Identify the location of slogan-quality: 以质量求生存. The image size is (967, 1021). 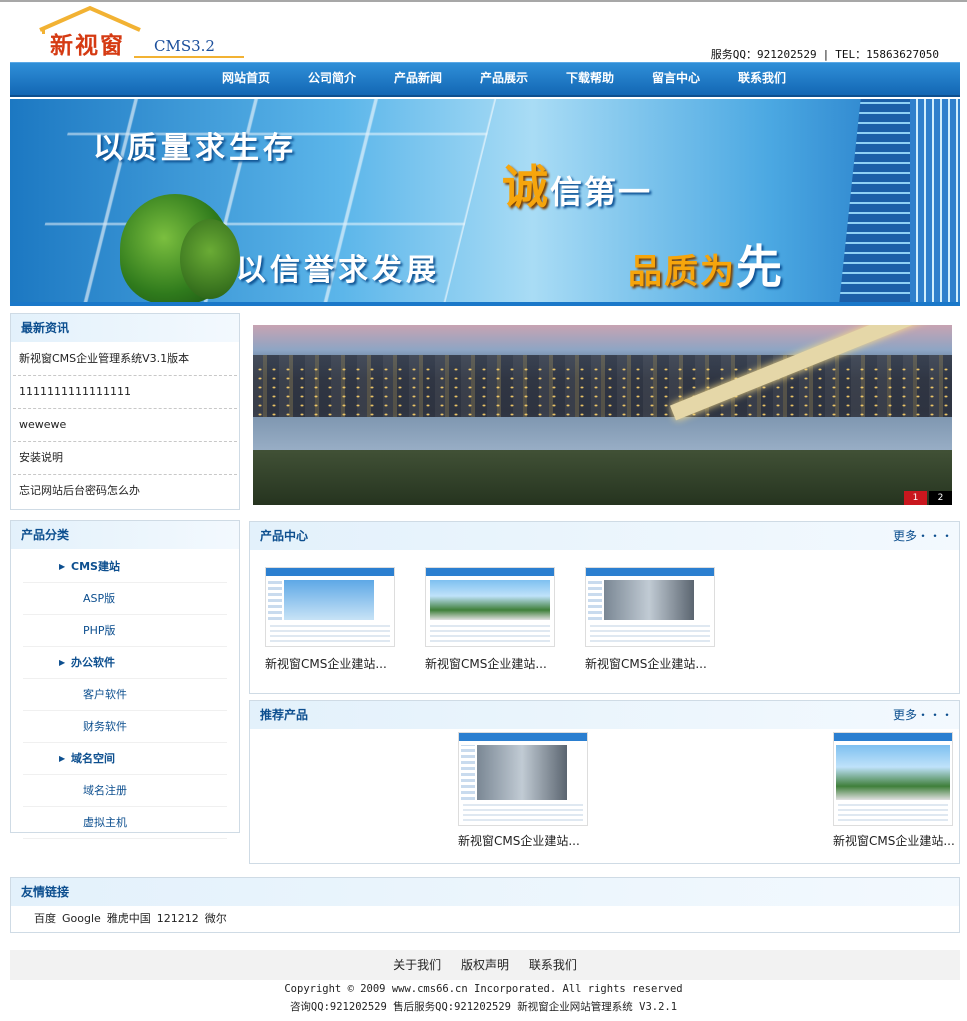
(195, 148).